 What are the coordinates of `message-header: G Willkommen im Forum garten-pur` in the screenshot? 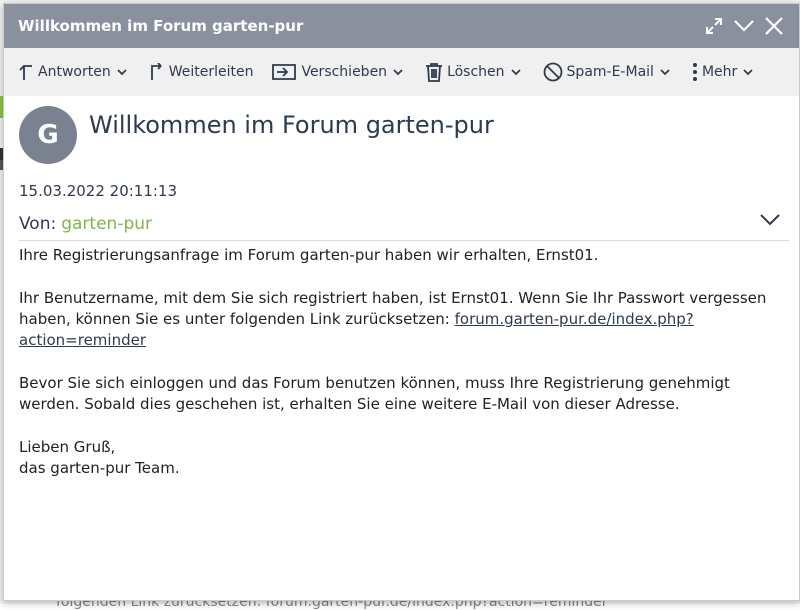 It's located at (409, 135).